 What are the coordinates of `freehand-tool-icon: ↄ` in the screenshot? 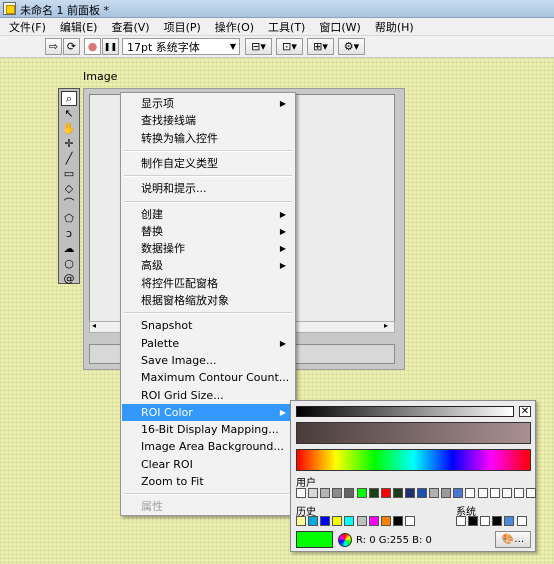 It's located at (69, 233).